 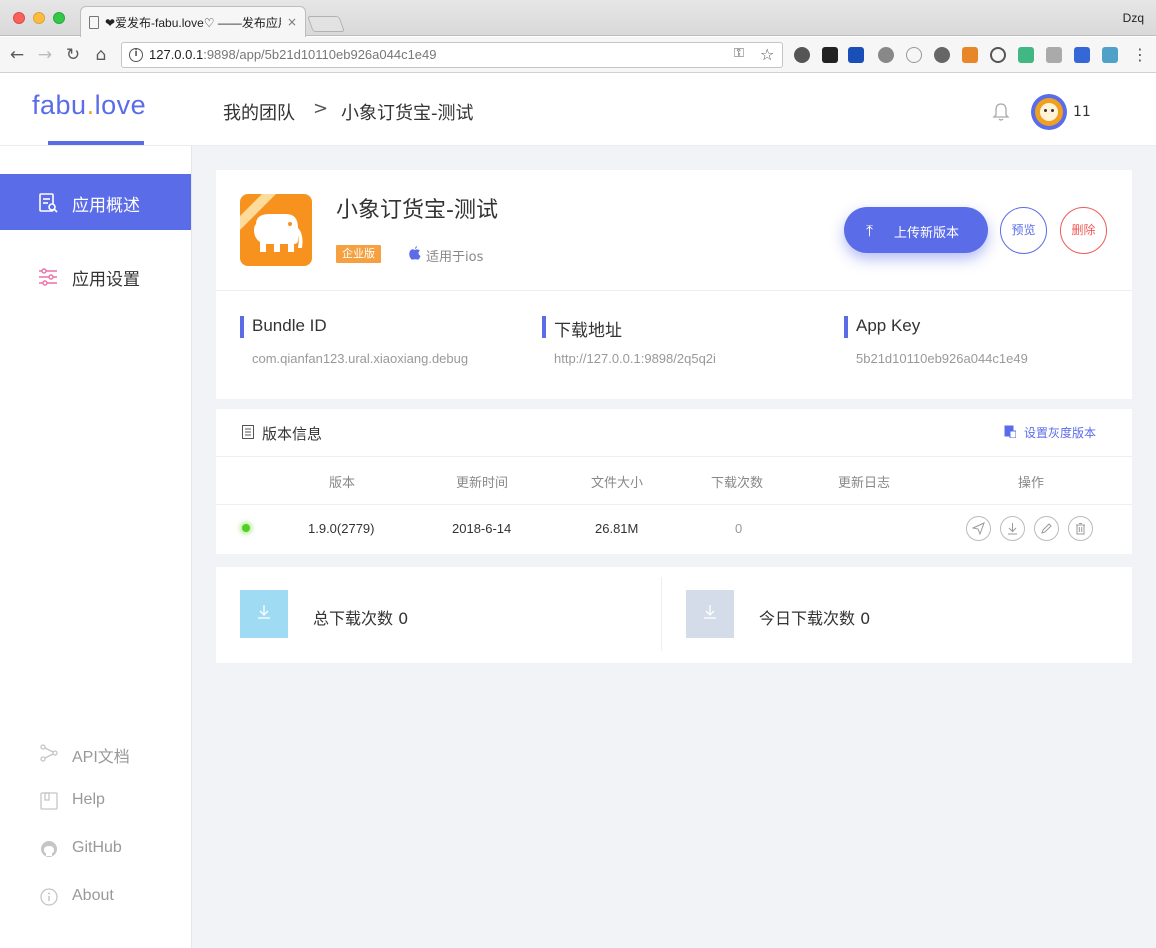 What do you see at coordinates (739, 528) in the screenshot?
I see `row-downloads: 0` at bounding box center [739, 528].